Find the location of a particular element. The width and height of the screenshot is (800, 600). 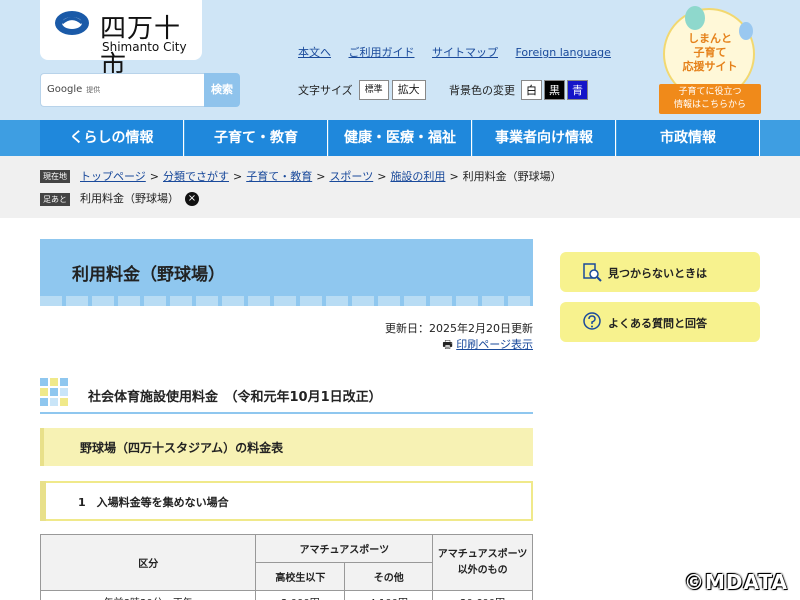

nav-childcare-education: 子育て・教育 is located at coordinates (256, 138).